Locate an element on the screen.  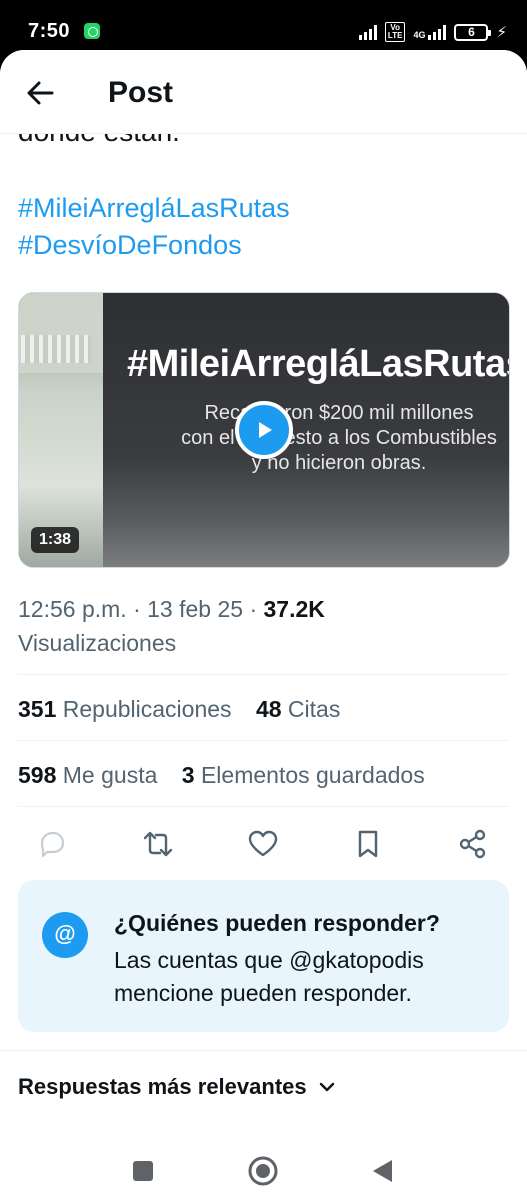
reply-icon is located at coordinates (52, 844).